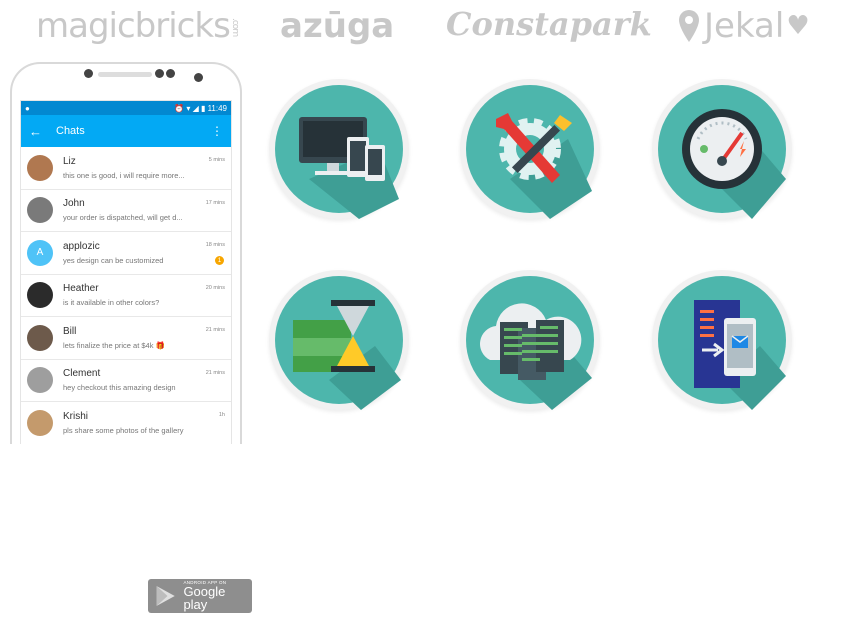  Describe the element at coordinates (217, 131) in the screenshot. I see `overflow-menu-icon: ⋮` at that location.